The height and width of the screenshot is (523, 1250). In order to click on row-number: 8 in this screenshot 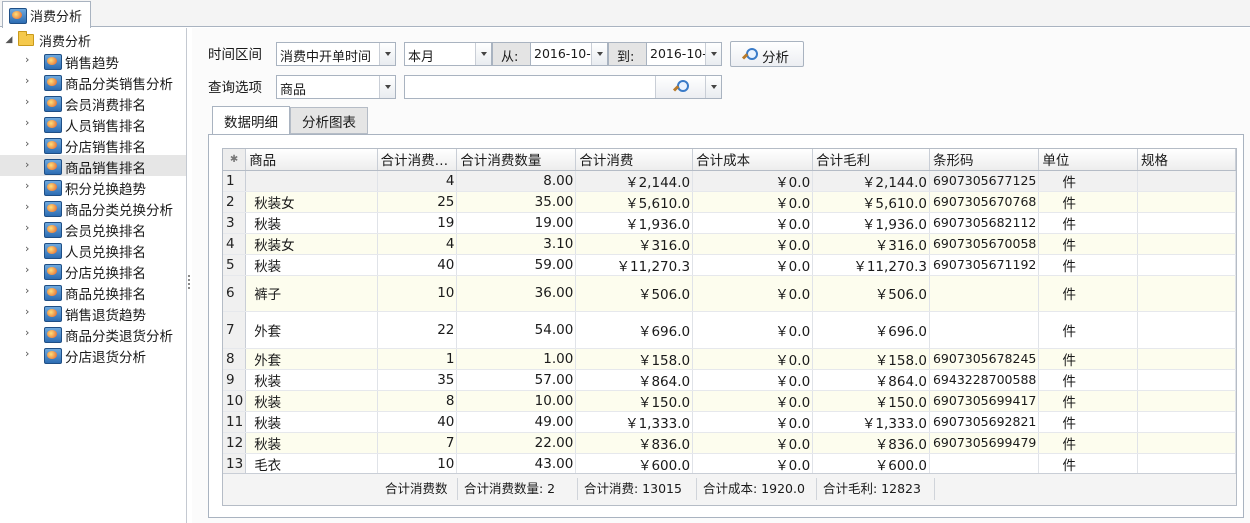, I will do `click(235, 359)`.